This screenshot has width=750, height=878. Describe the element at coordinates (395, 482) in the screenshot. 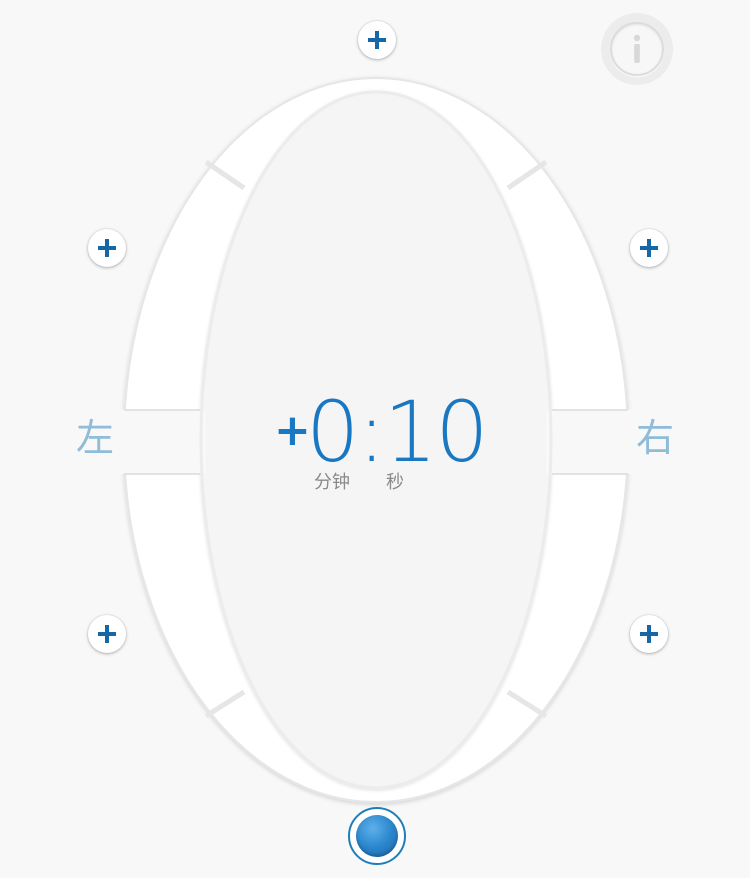

I see `seconds-unit-label: 秒` at that location.